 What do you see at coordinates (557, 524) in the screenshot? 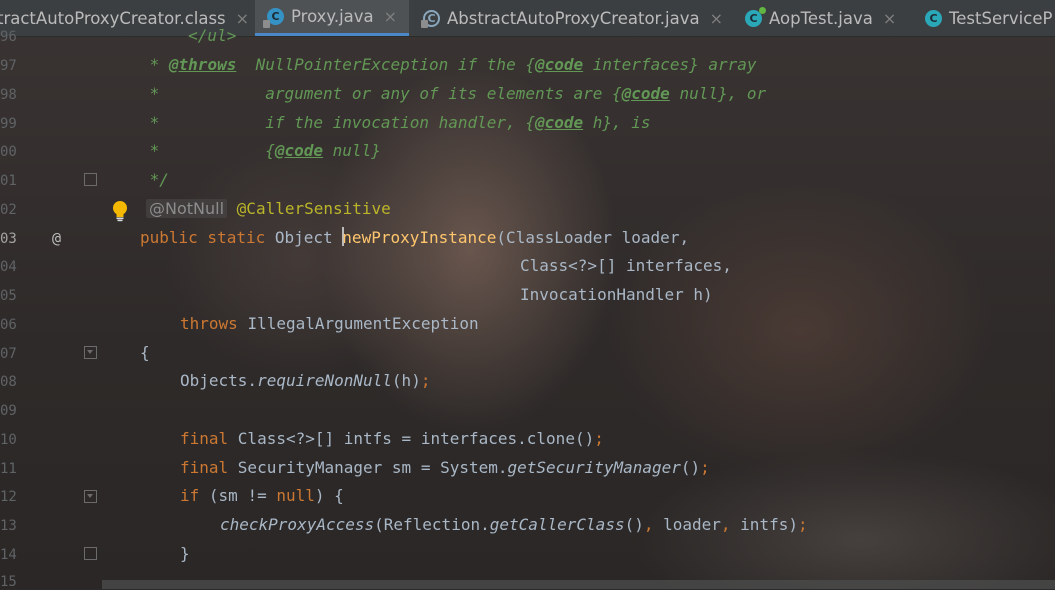
I see `static-method: getCallerClass` at bounding box center [557, 524].